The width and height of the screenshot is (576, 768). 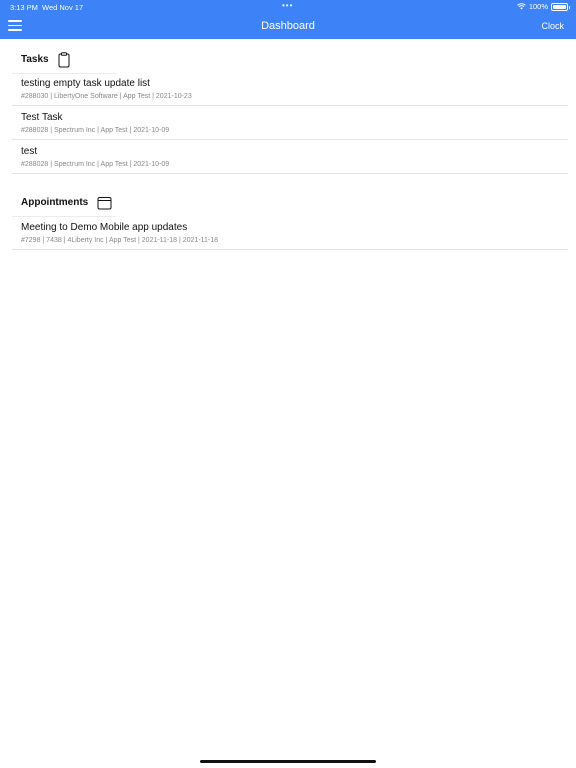 I want to click on tasks-section-header: Tasks, so click(x=64, y=60).